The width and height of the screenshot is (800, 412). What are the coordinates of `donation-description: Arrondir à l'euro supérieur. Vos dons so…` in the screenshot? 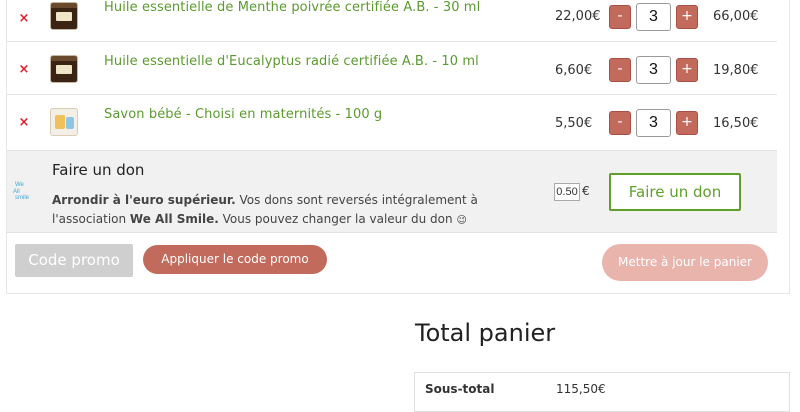 It's located at (272, 210).